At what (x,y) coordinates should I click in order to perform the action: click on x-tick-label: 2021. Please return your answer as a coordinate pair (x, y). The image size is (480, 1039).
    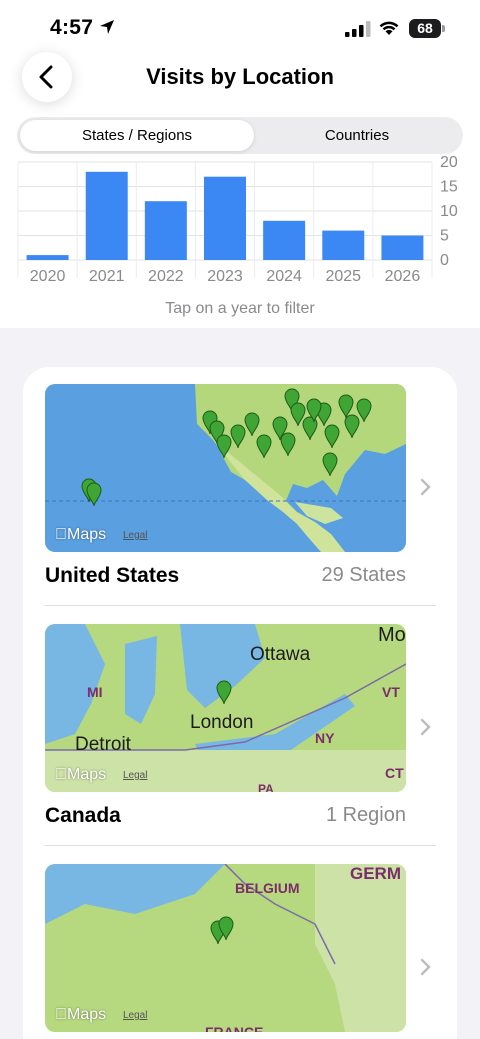
    Looking at the image, I should click on (107, 276).